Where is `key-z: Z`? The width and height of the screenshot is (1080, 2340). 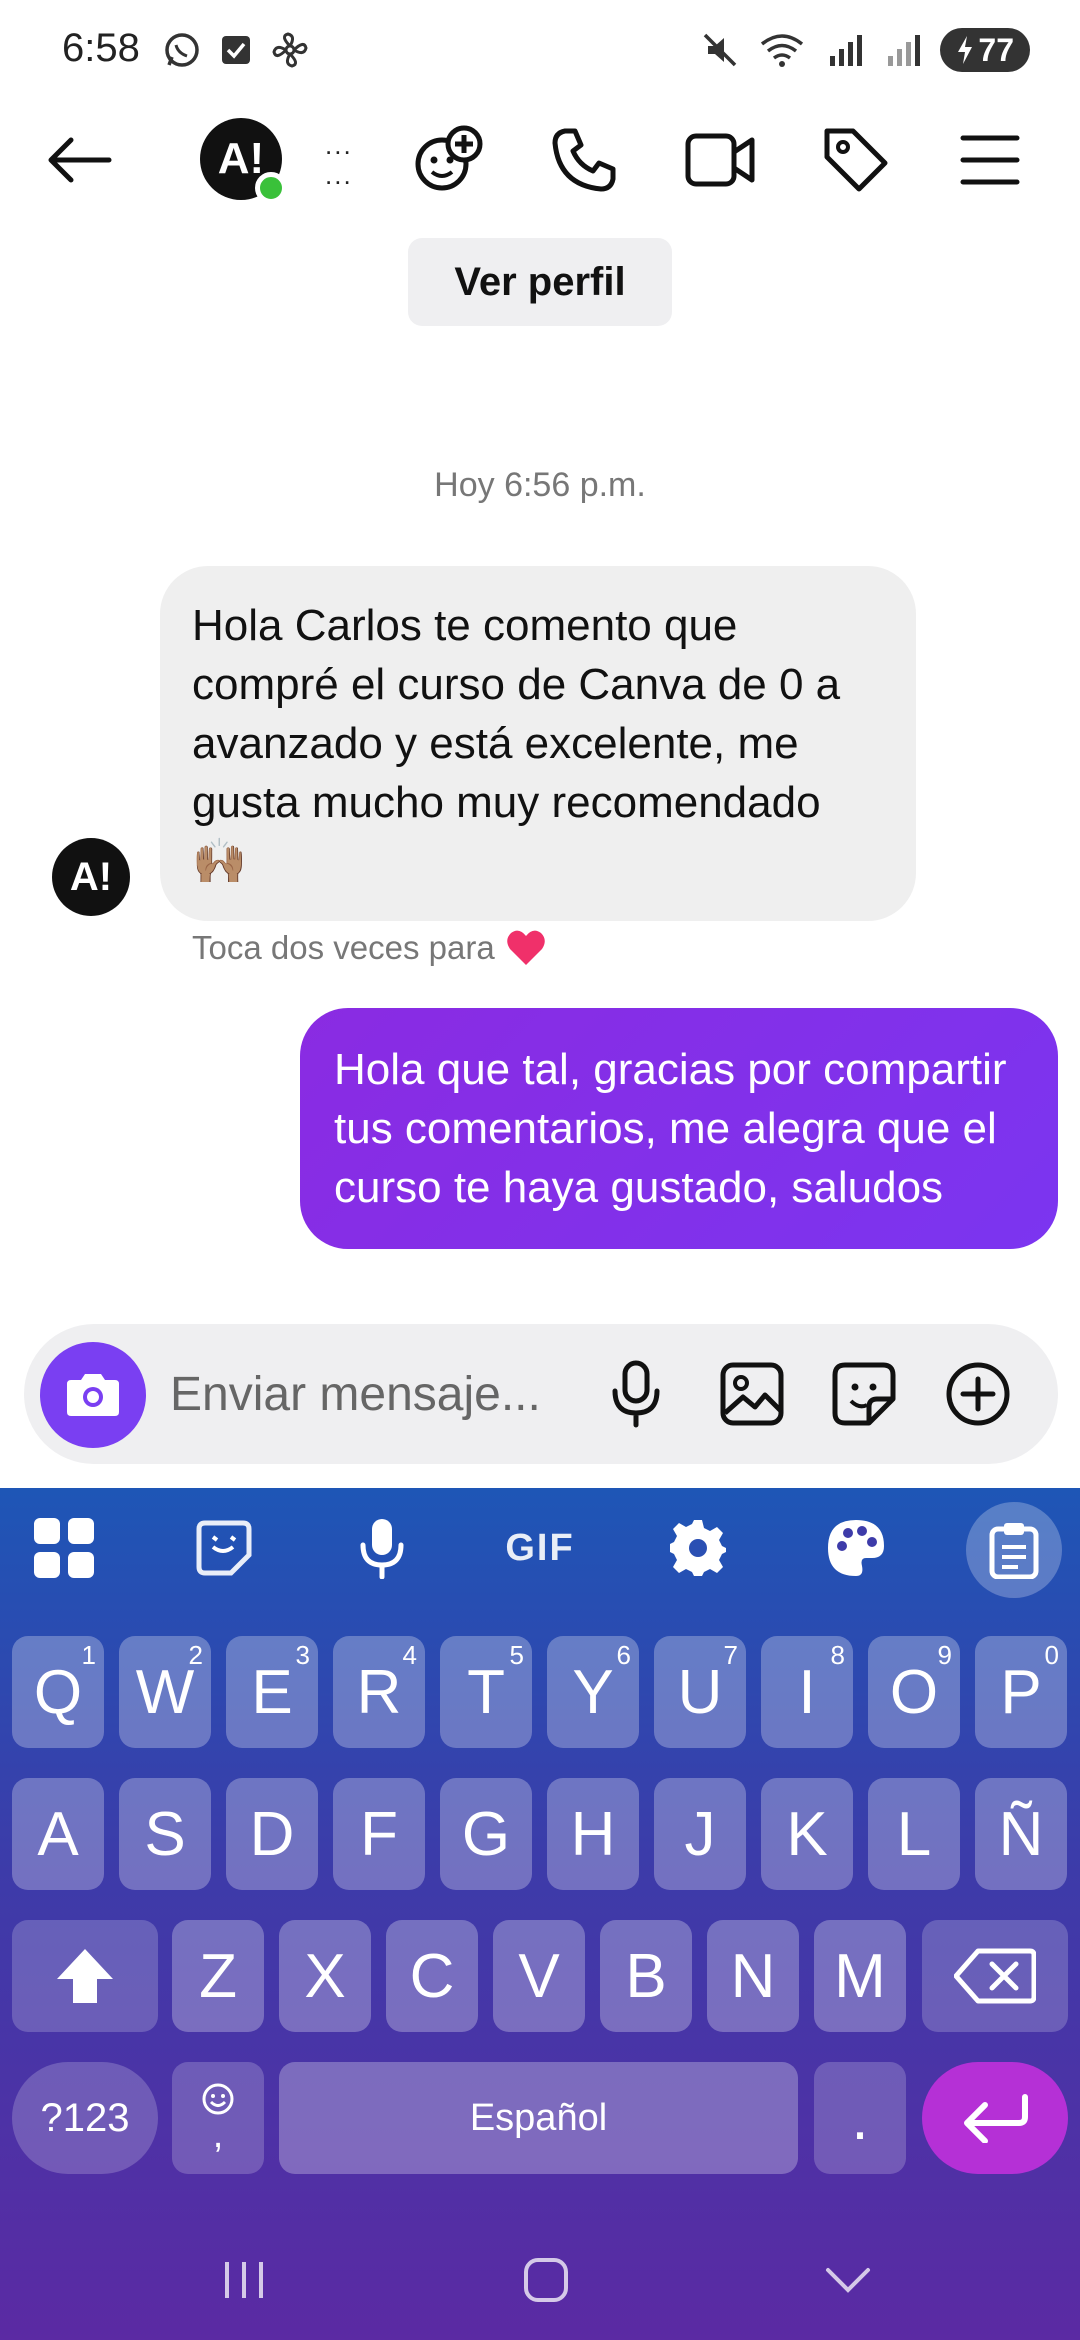
key-z: Z is located at coordinates (218, 1976).